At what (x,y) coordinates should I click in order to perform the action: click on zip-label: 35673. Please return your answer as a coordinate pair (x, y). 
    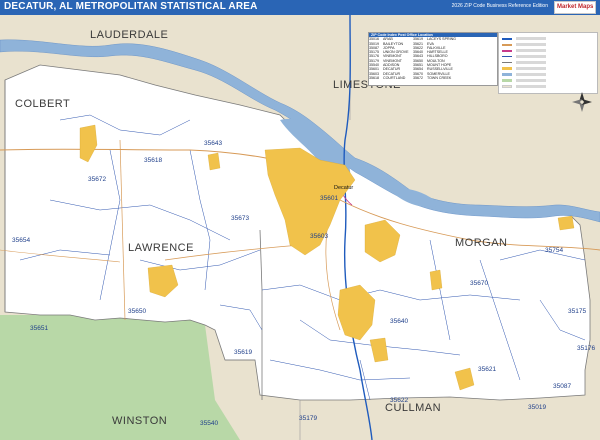
    Looking at the image, I should click on (240, 218).